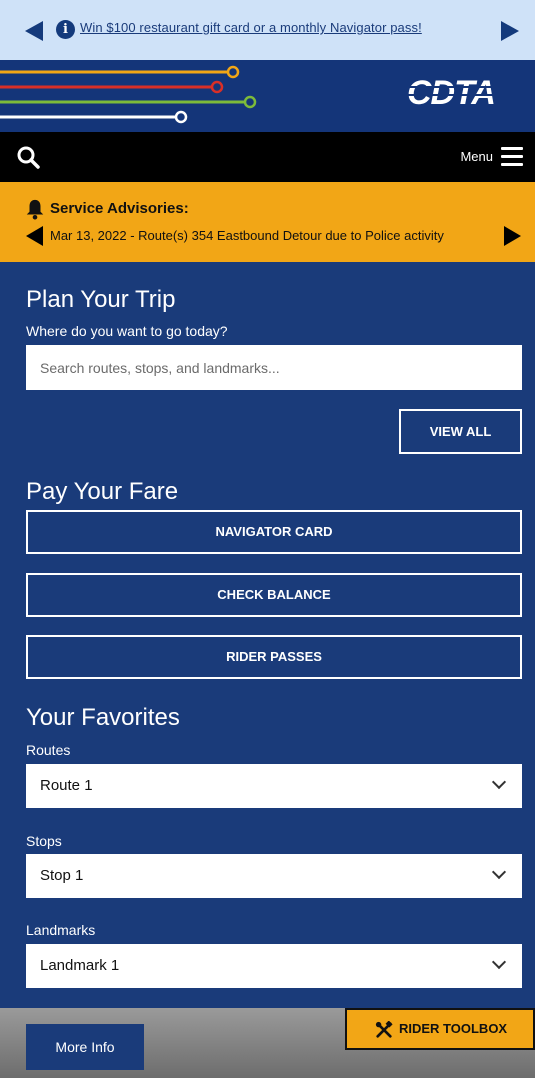 This screenshot has width=535, height=1078. What do you see at coordinates (28, 157) in the screenshot?
I see `search-icon` at bounding box center [28, 157].